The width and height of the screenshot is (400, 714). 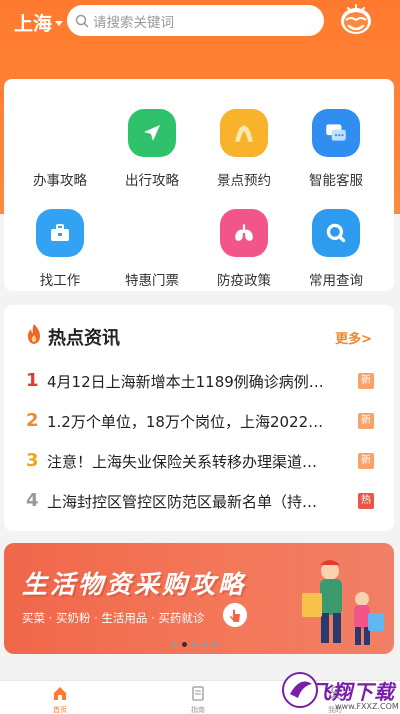 I want to click on mascot-avatar-icon, so click(x=356, y=19).